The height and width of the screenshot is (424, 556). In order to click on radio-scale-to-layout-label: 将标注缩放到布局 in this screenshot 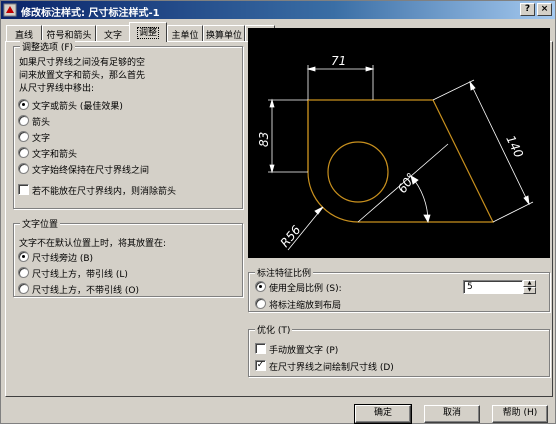, I will do `click(305, 306)`.